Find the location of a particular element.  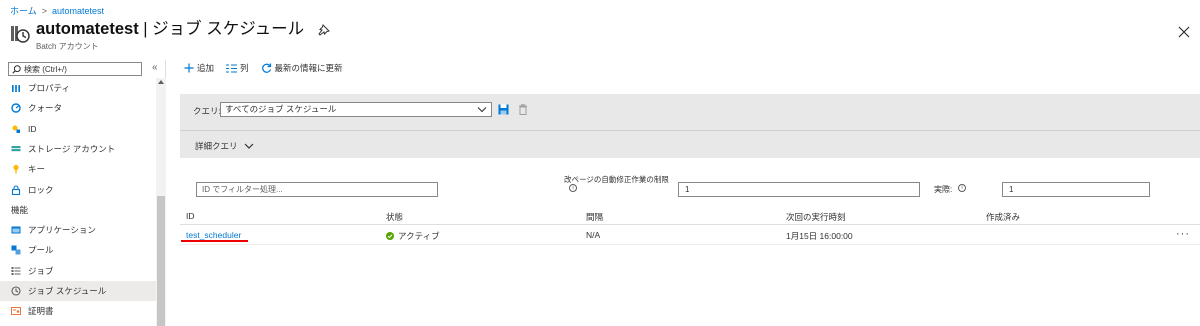

query-dropdown-value: すべてのジョブ スケジュール is located at coordinates (281, 109).